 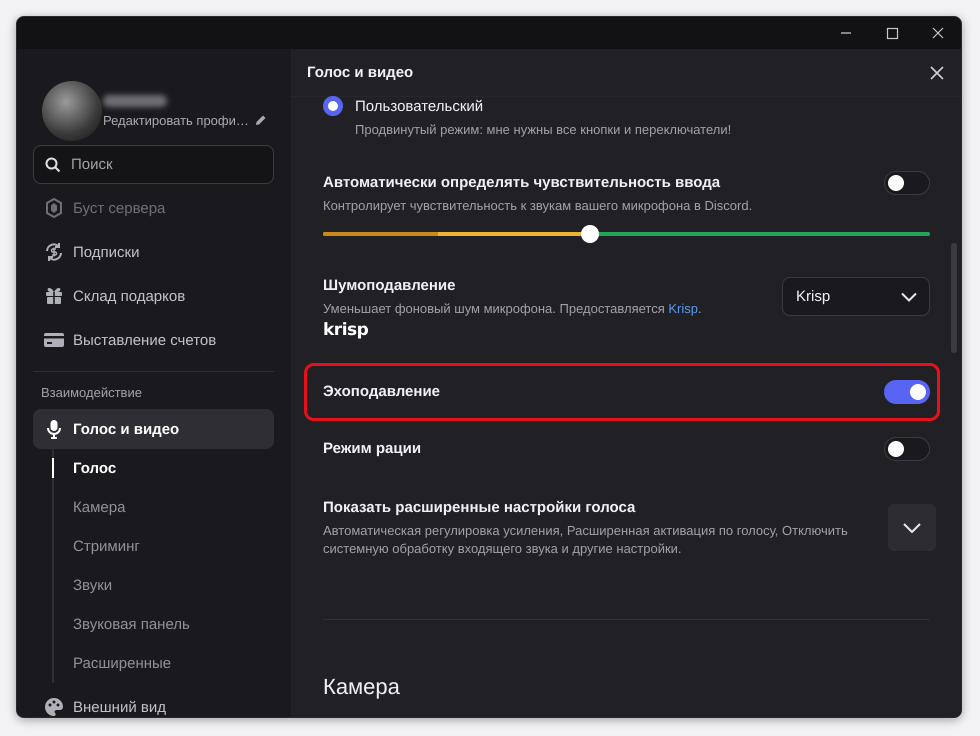 What do you see at coordinates (362, 687) in the screenshot?
I see `section-heading: Камера` at bounding box center [362, 687].